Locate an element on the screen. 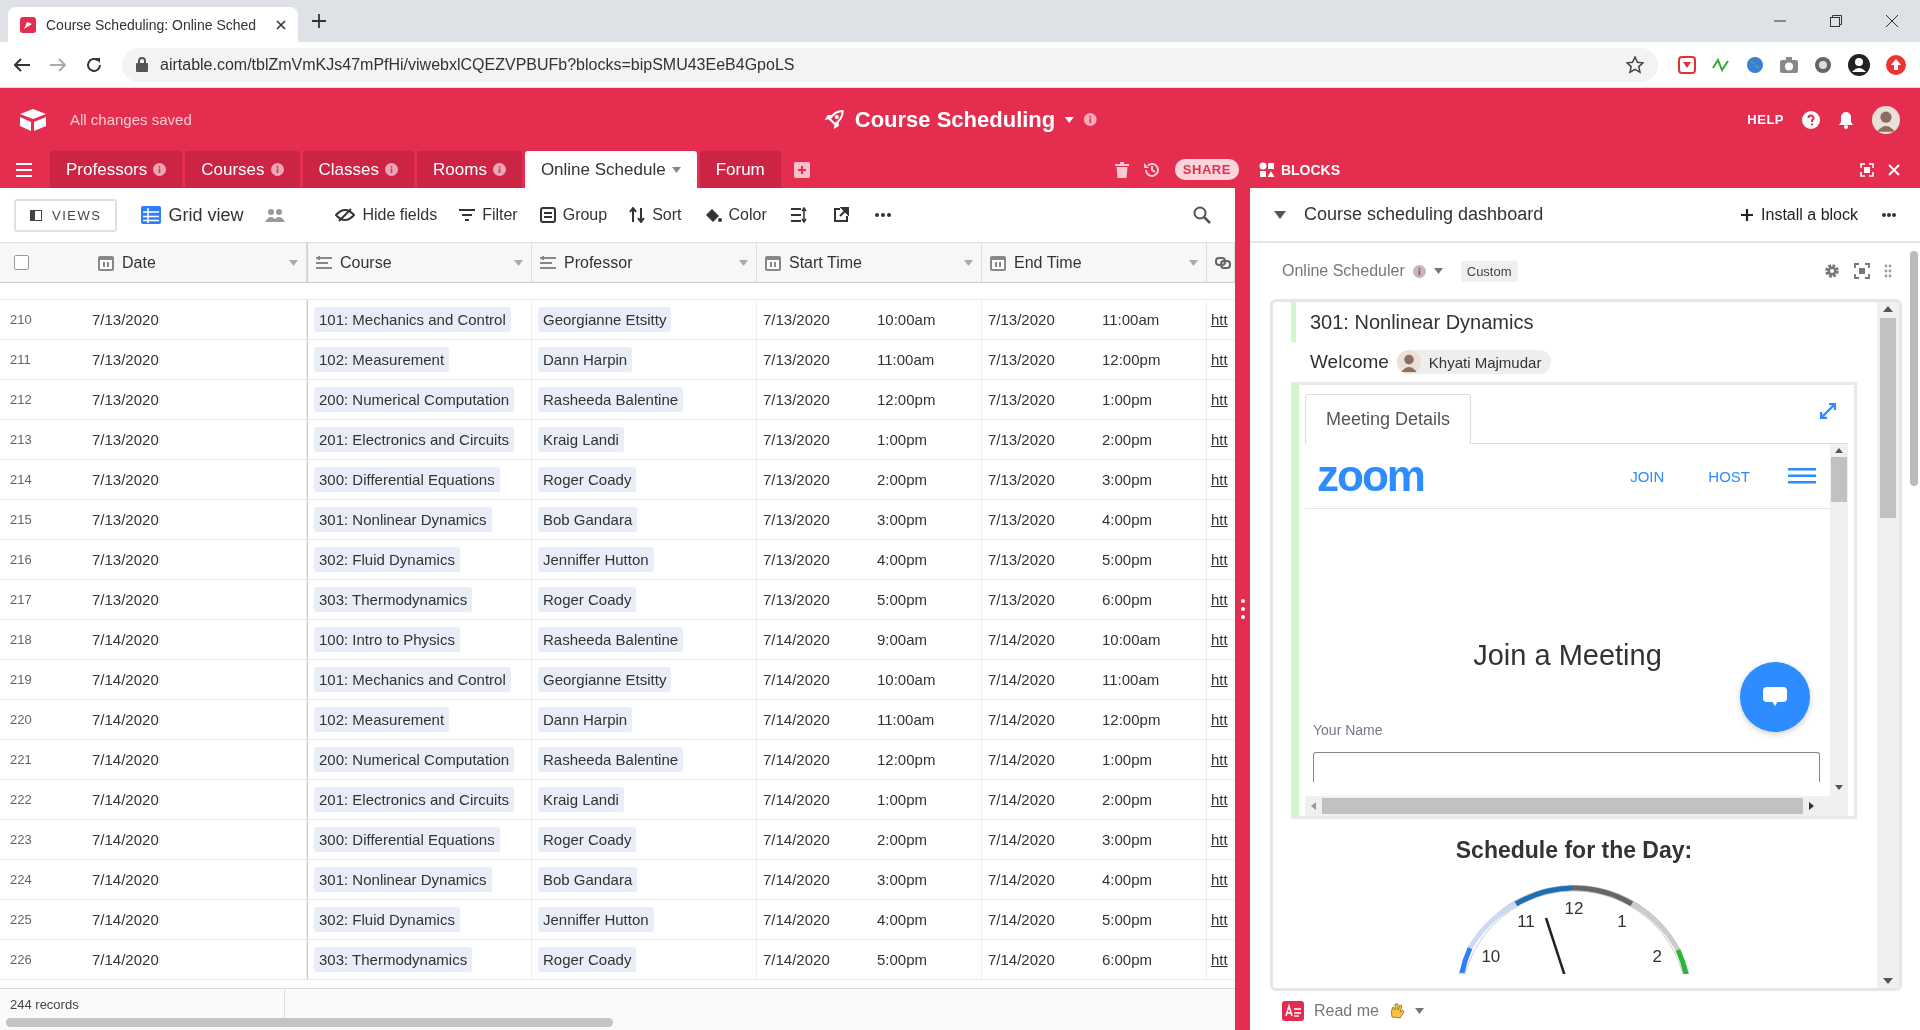 The height and width of the screenshot is (1030, 1920). search-icon is located at coordinates (1202, 215).